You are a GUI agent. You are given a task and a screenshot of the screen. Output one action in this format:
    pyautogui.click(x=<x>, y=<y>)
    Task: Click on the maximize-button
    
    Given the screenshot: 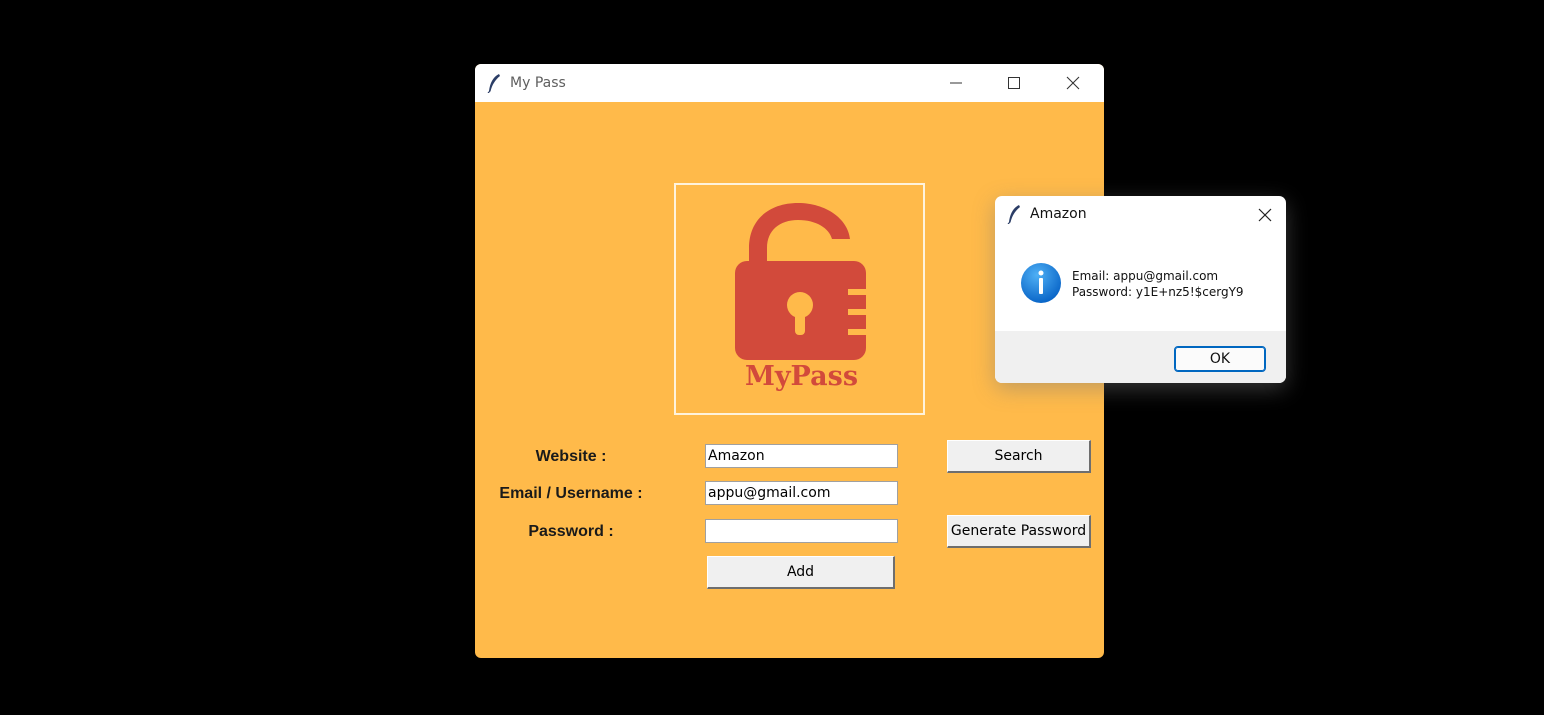 What is the action you would take?
    pyautogui.click(x=1015, y=83)
    